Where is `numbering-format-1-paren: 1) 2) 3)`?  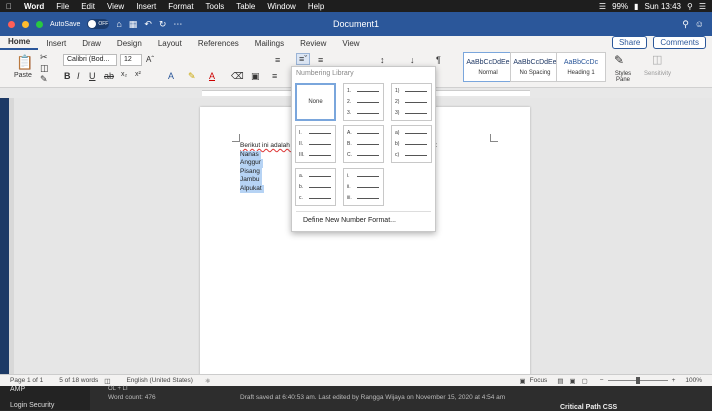 numbering-format-1-paren: 1) 2) 3) is located at coordinates (411, 102).